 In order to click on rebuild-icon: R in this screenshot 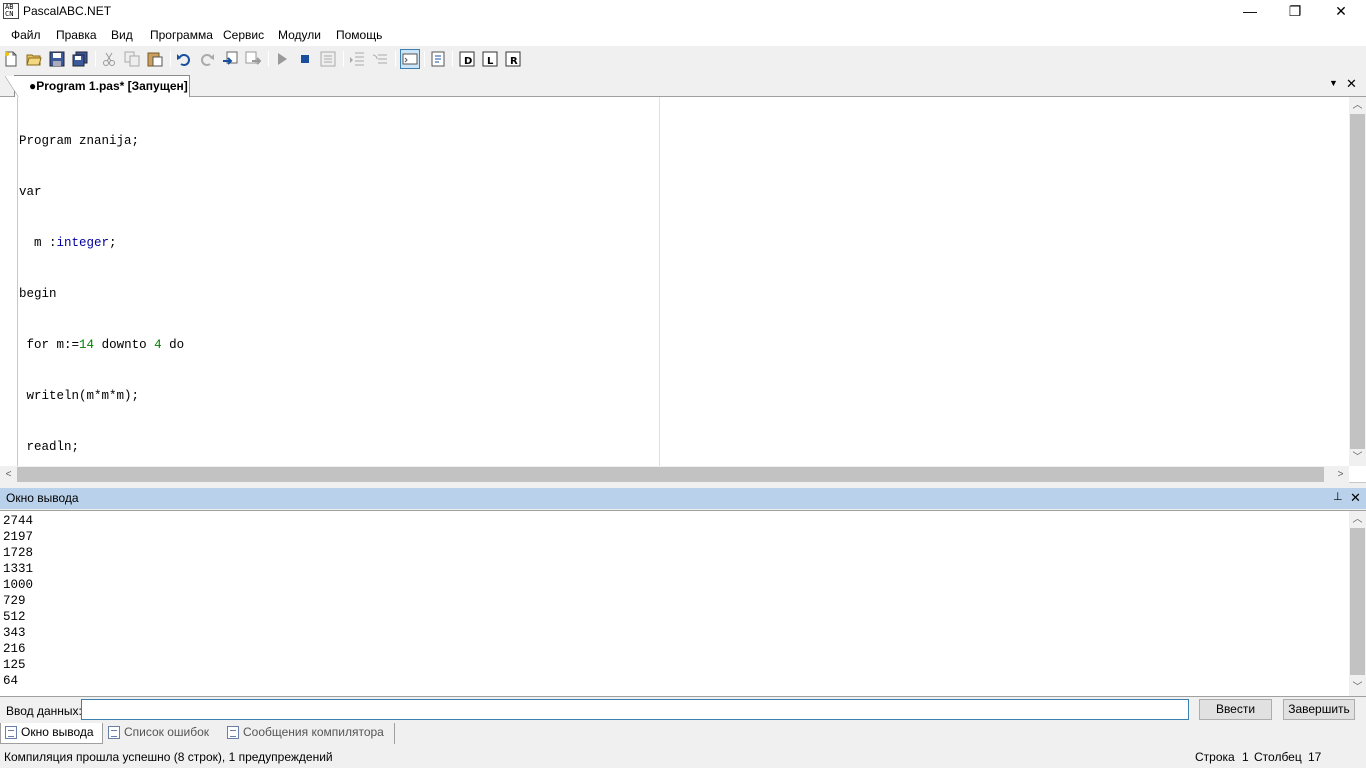, I will do `click(513, 59)`.